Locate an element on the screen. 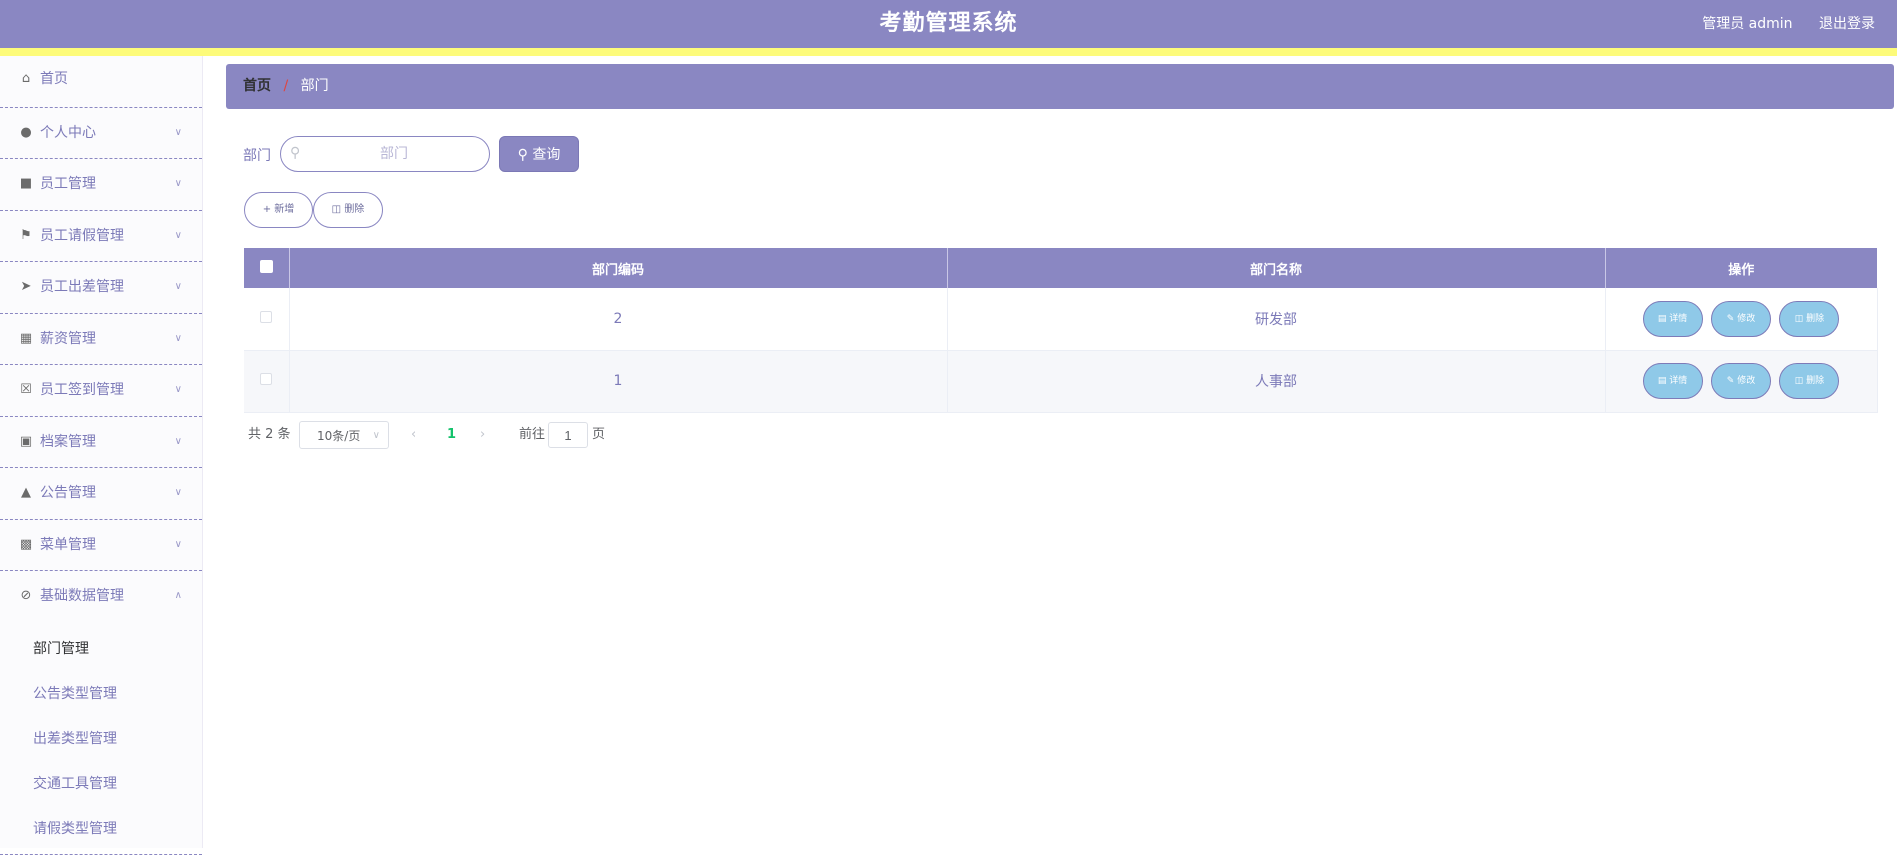 This screenshot has width=1897, height=855. submenu-item-trip-type: 出差类型管理 is located at coordinates (101, 739).